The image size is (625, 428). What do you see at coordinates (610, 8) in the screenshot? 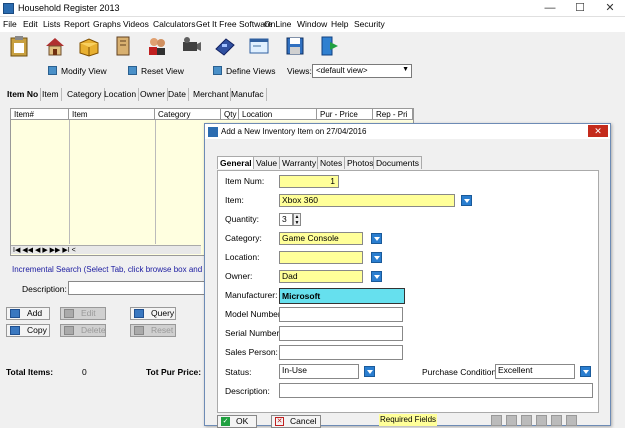
I see `close-button: ✕` at bounding box center [610, 8].